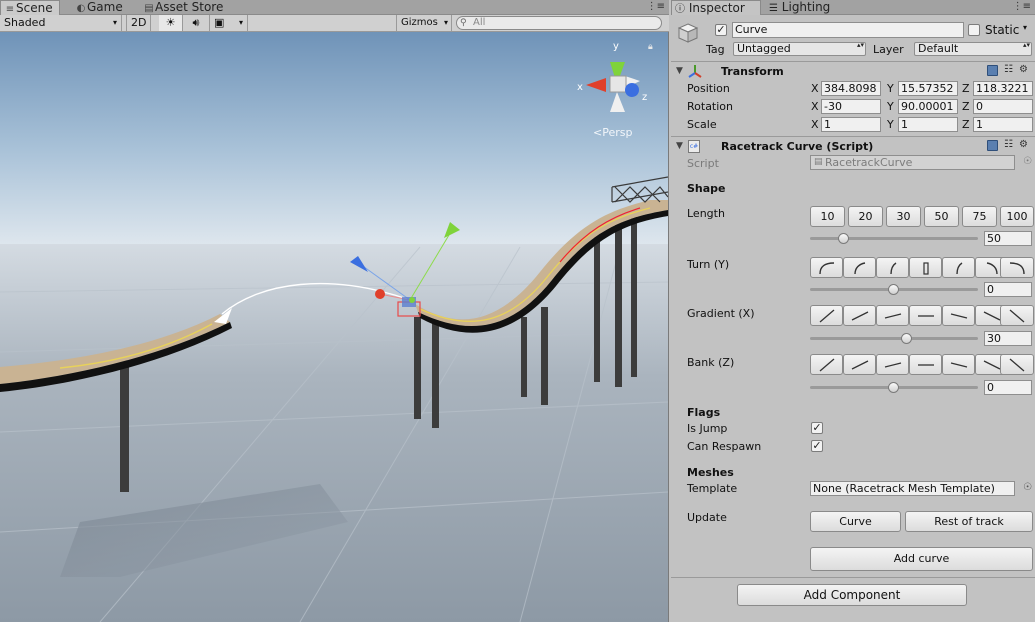  I want to click on tab-inspector: ⓘ Inspector, so click(716, 7).